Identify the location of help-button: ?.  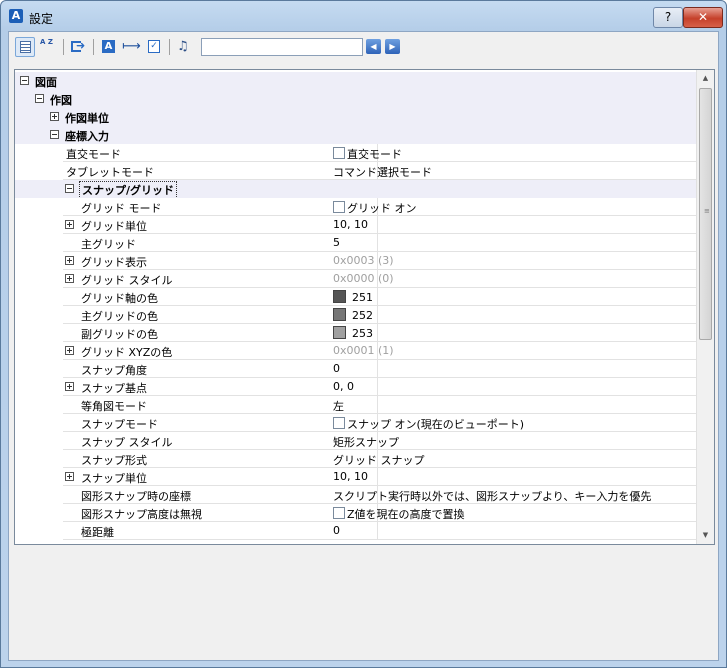
(668, 17).